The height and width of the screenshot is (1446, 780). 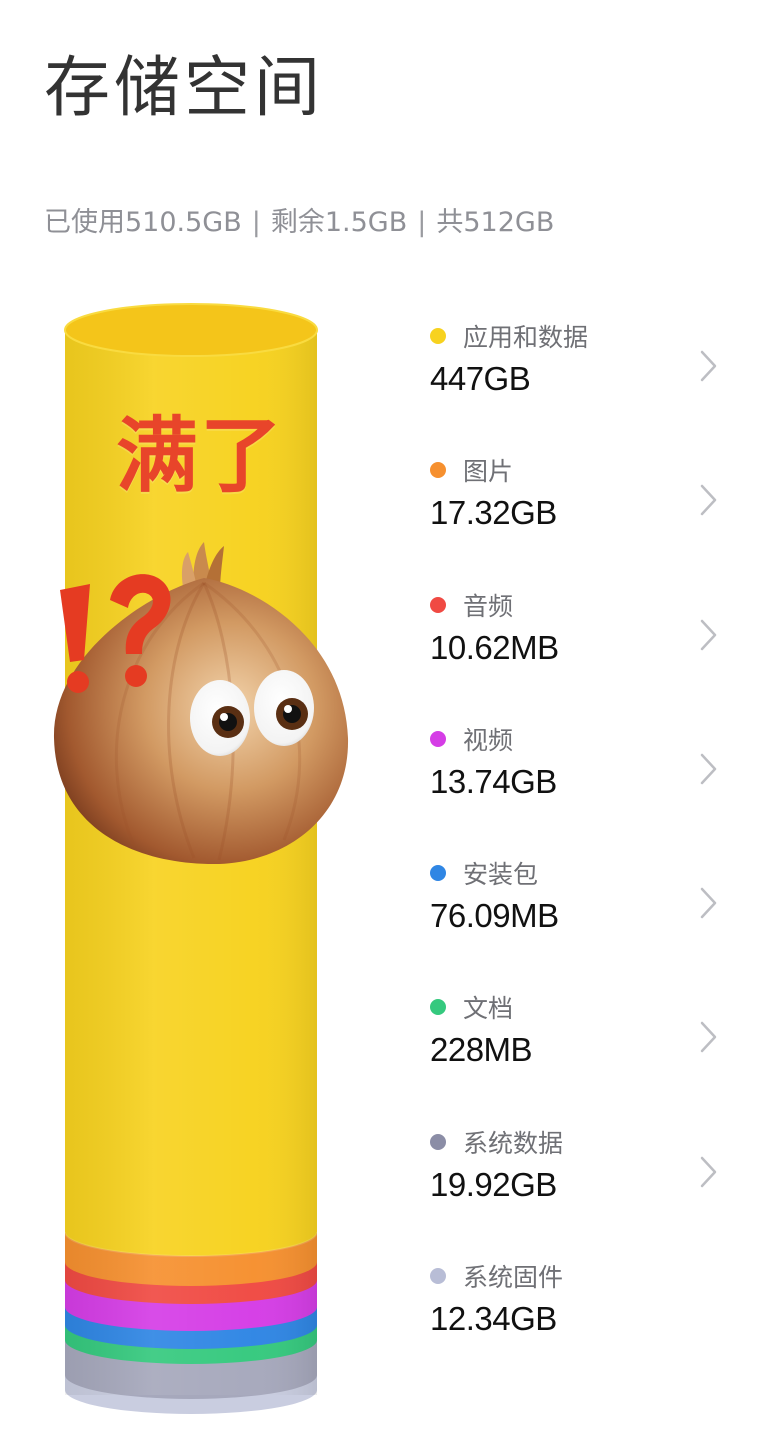 I want to click on storage-summary: 已使用510.5GB | 剩余1.5GB | 共512GB, so click(x=299, y=219).